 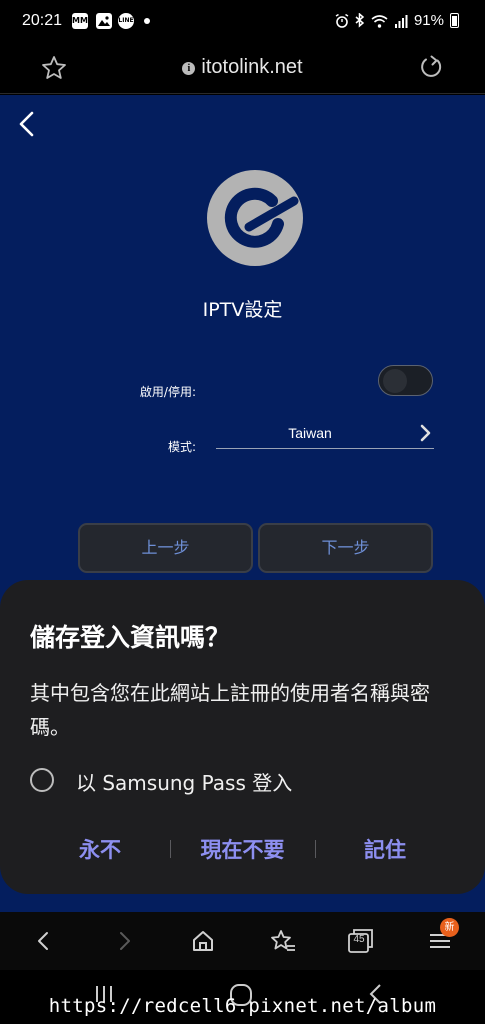 I want to click on battery-icon, so click(x=454, y=20).